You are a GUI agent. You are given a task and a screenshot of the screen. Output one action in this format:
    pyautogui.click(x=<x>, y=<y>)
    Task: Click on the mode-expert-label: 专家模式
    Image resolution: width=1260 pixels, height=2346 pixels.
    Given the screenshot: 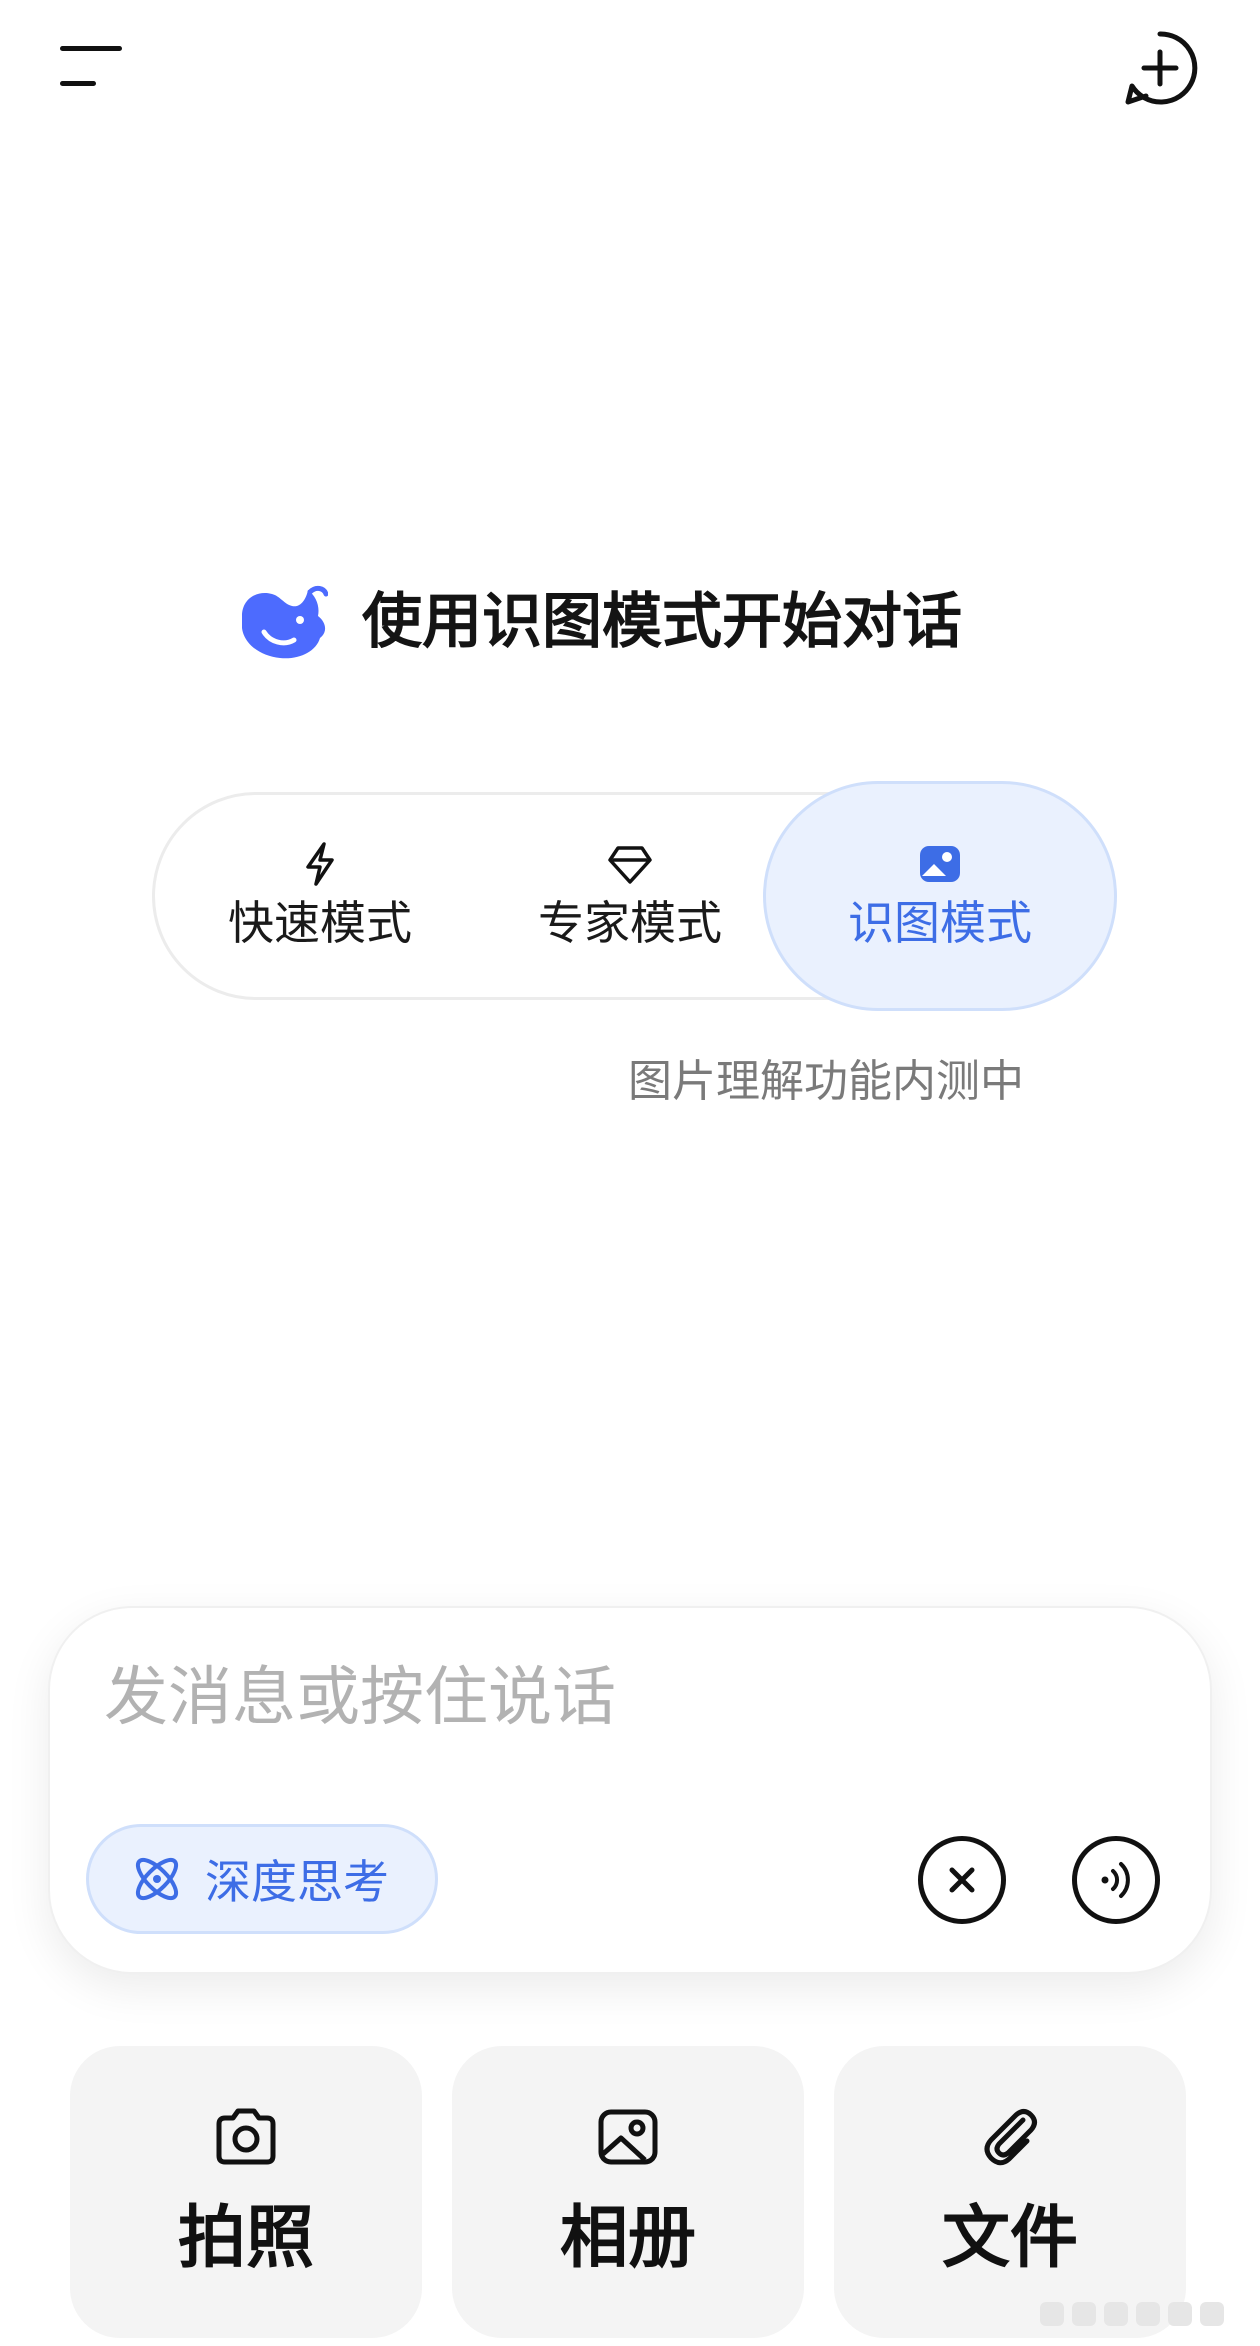 What is the action you would take?
    pyautogui.click(x=630, y=923)
    